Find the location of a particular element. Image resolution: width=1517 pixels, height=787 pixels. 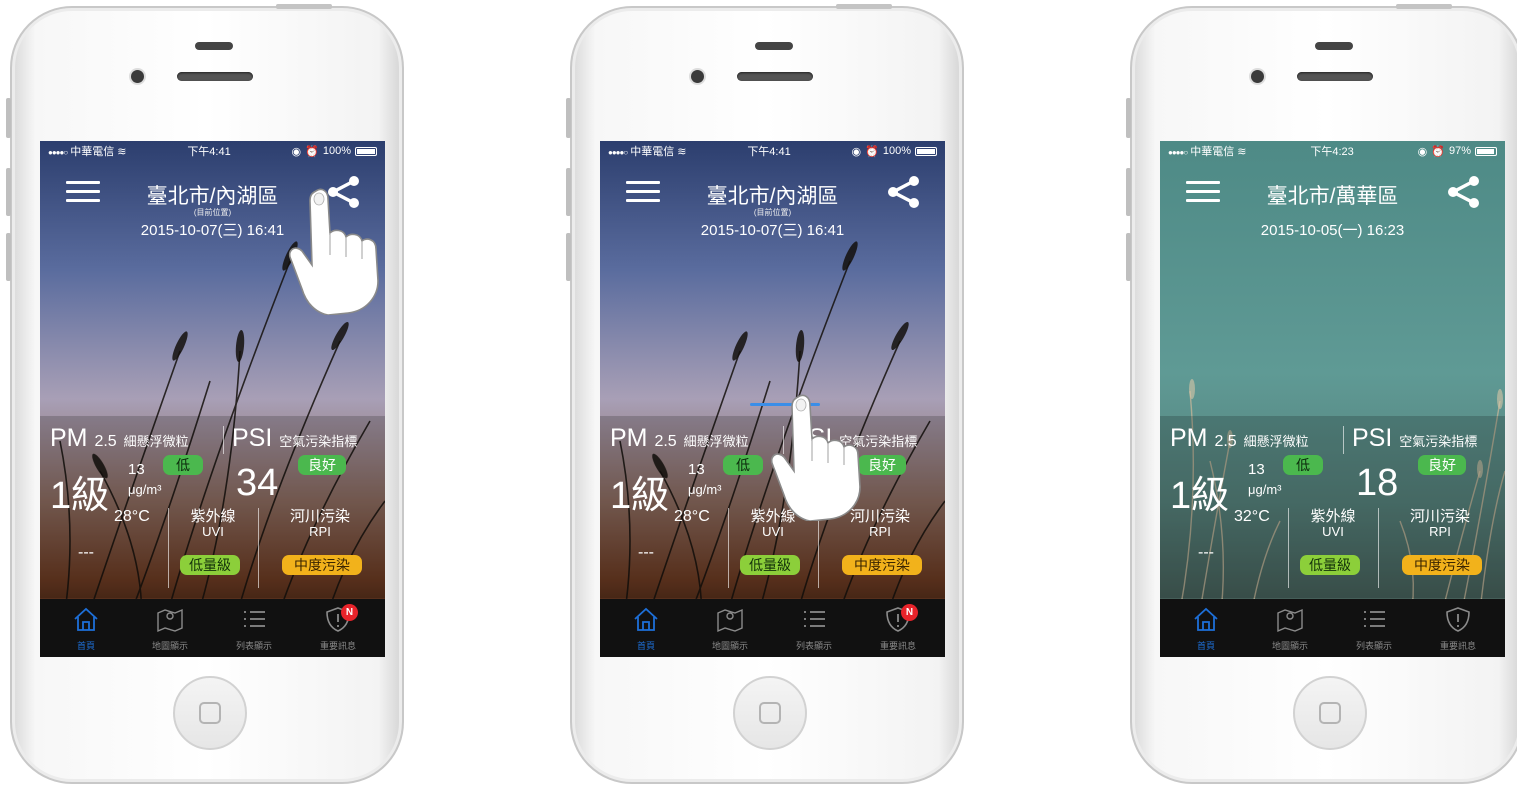

status-time: 下午4:23 is located at coordinates (1332, 152).